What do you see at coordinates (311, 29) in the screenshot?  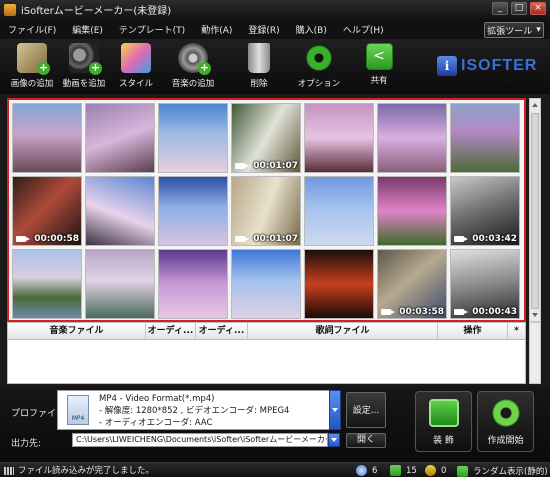 I see `menu-buy: 購入(B)` at bounding box center [311, 29].